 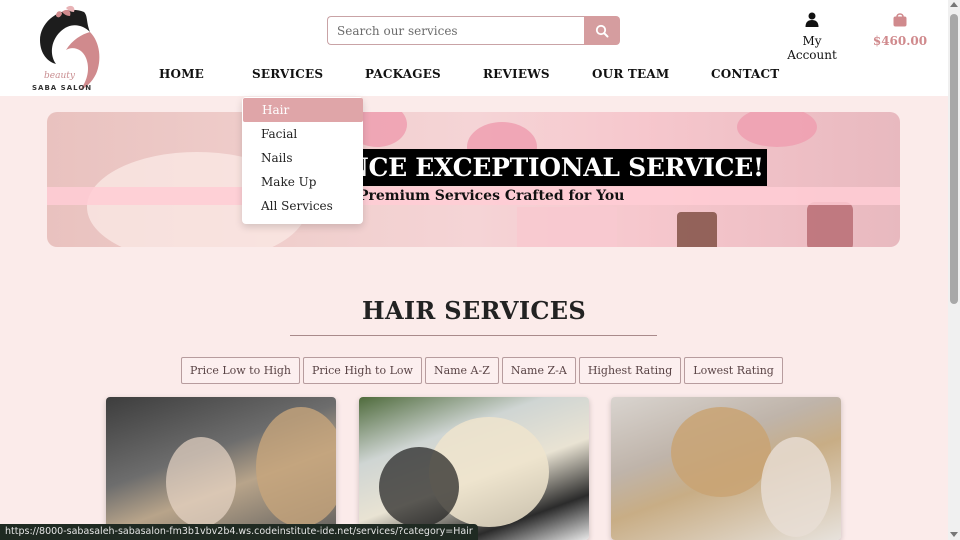 What do you see at coordinates (302, 134) in the screenshot?
I see `dropdown-item-facial: Facial` at bounding box center [302, 134].